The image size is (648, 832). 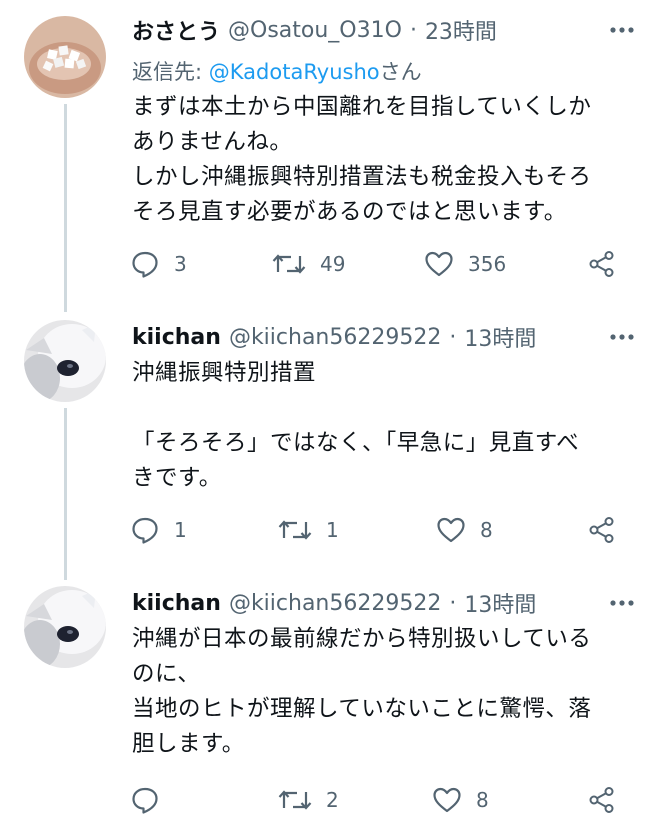 I want to click on retweet-button: 1, so click(x=308, y=530).